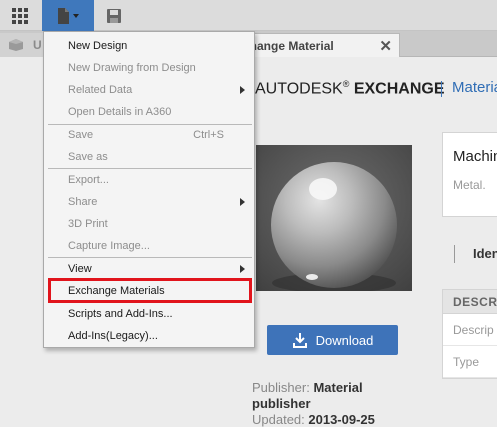  I want to click on exchange-materials-highlight, so click(150, 290).